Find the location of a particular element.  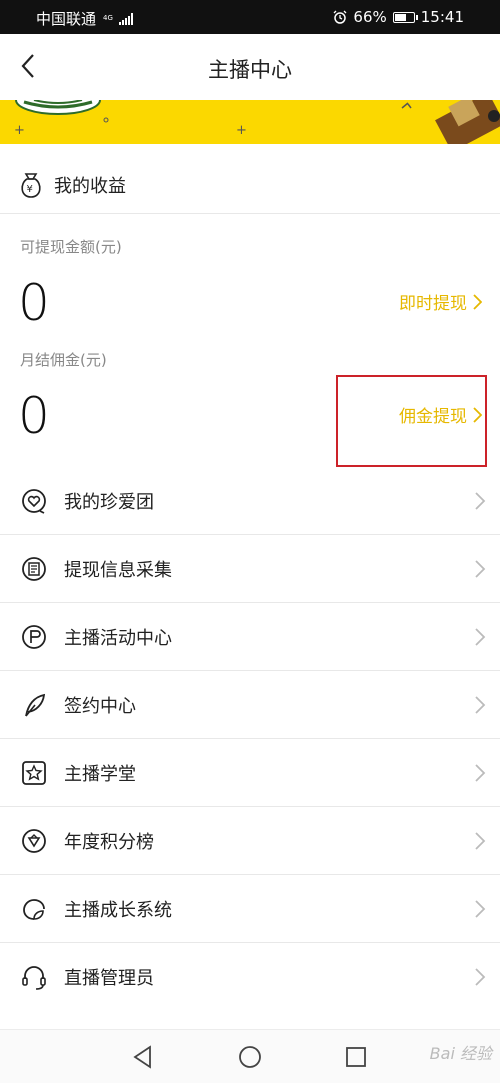

monthly-commission-label: 月结佣金(元) is located at coordinates (63, 360).